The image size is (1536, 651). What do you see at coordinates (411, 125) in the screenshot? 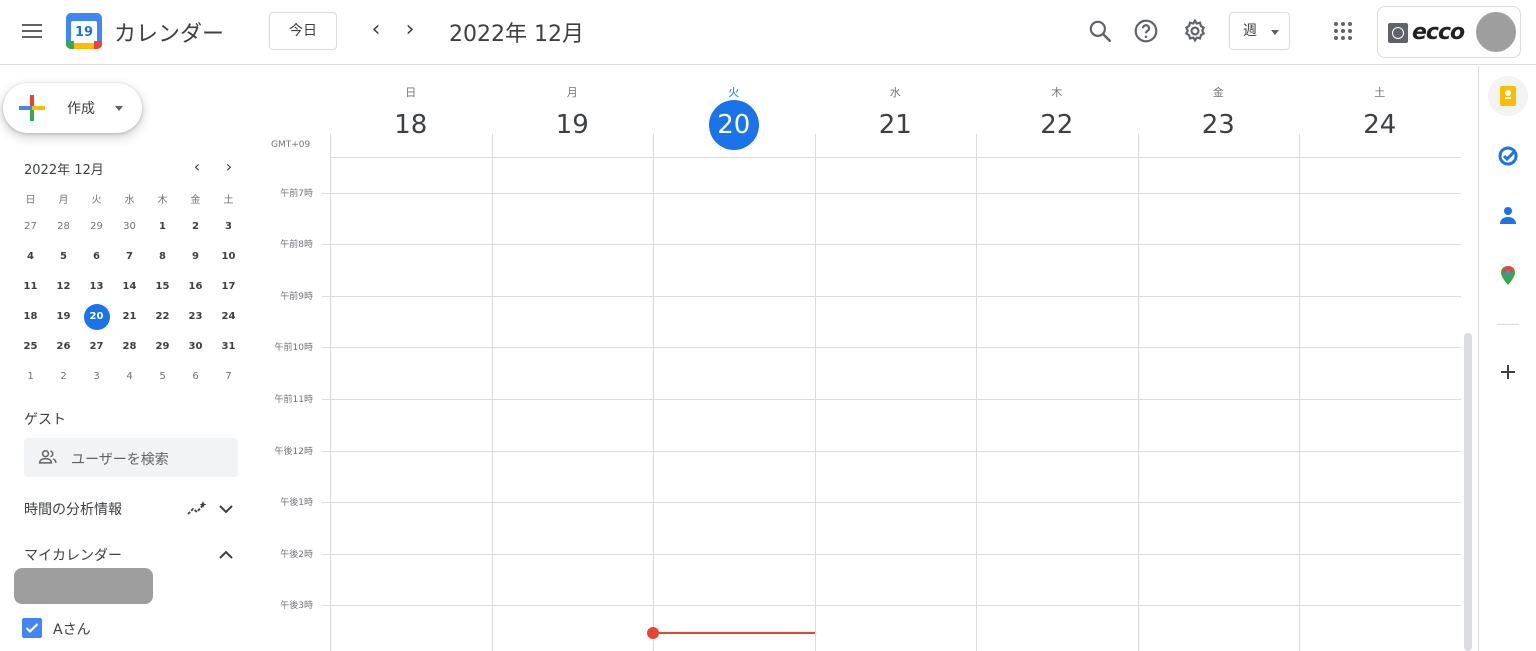
I see `date-number: 18` at bounding box center [411, 125].